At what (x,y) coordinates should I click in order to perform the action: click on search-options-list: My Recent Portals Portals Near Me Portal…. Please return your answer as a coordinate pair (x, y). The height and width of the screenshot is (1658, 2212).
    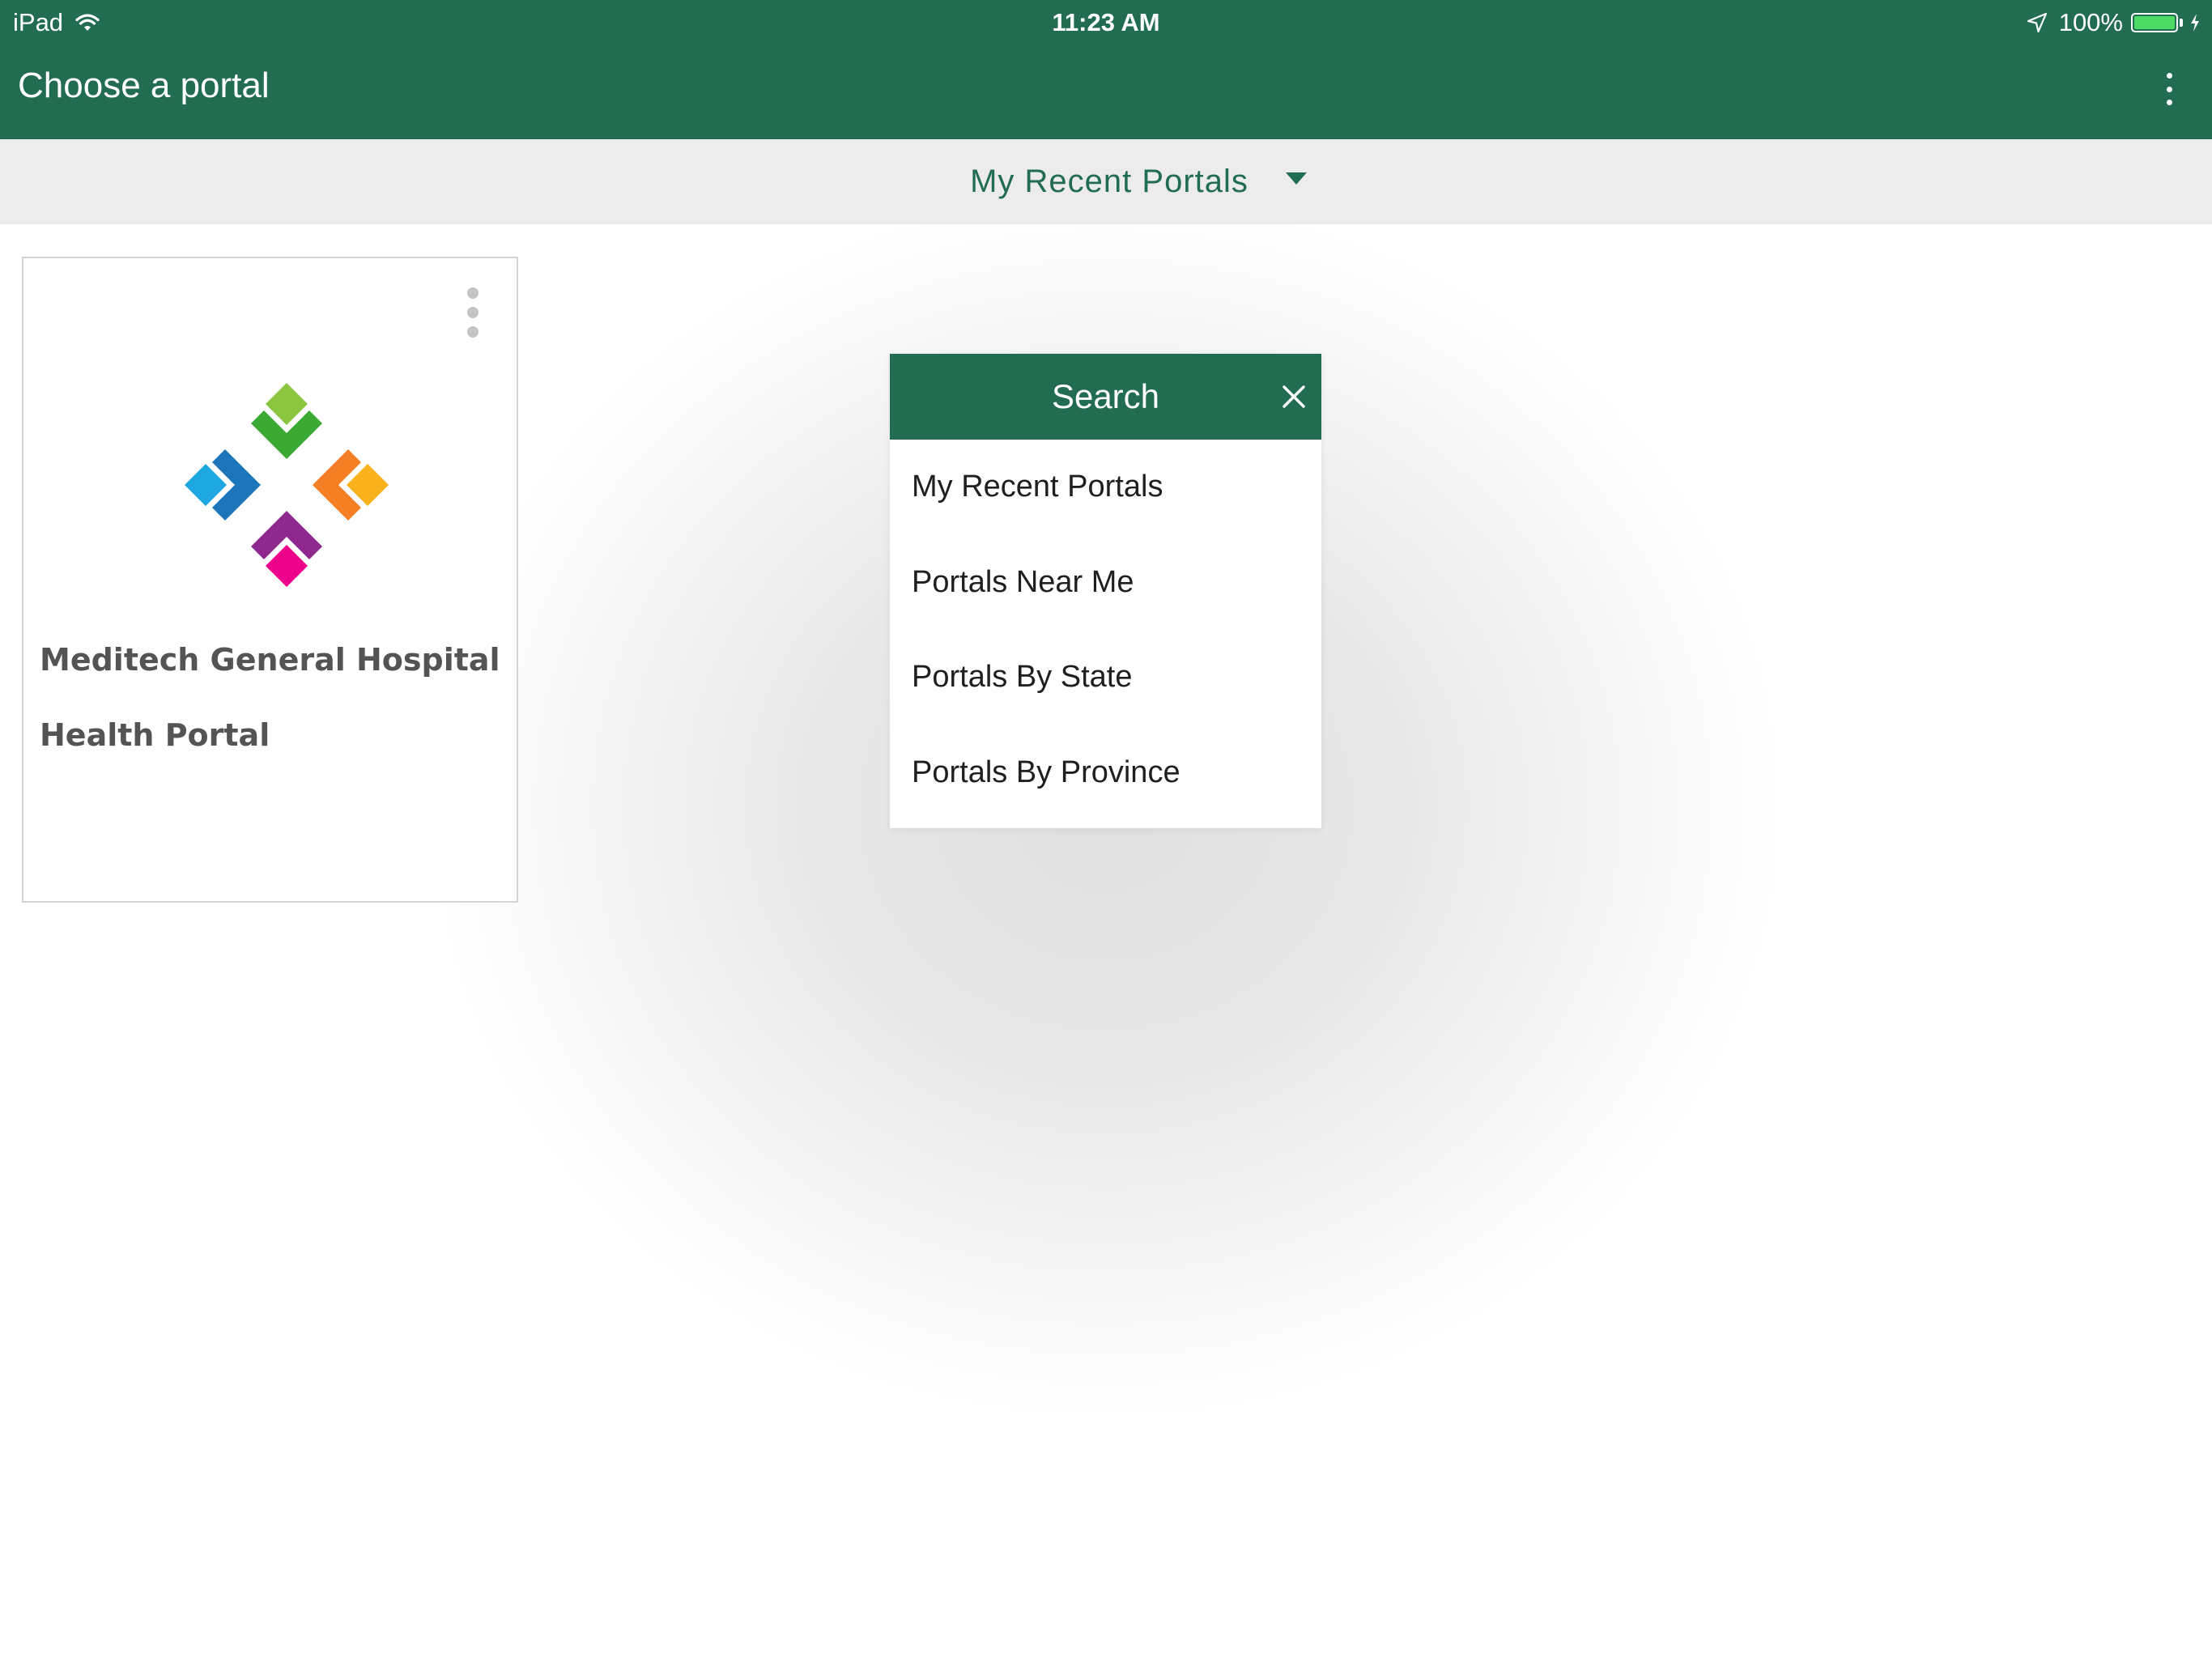
    Looking at the image, I should click on (1105, 630).